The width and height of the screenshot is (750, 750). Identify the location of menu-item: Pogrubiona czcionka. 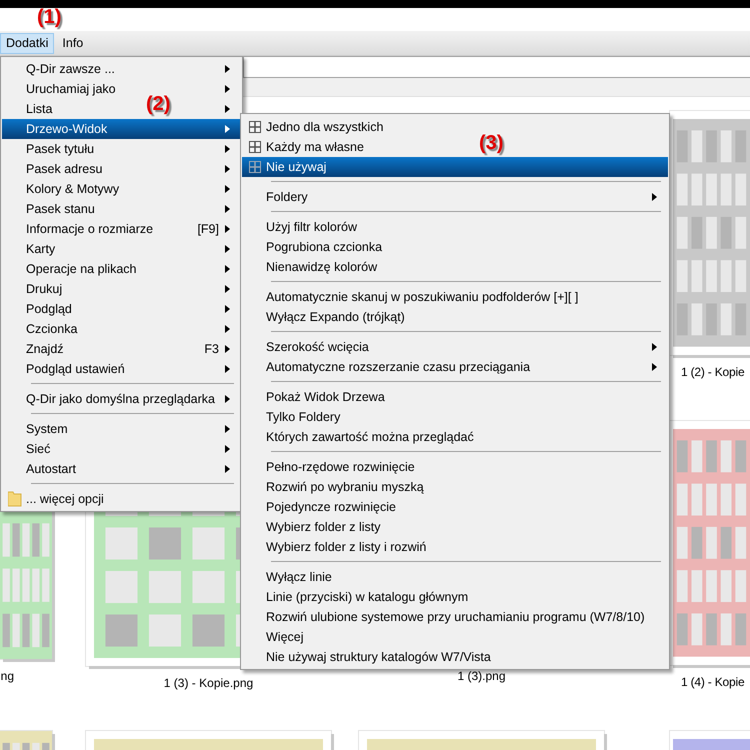
(324, 247).